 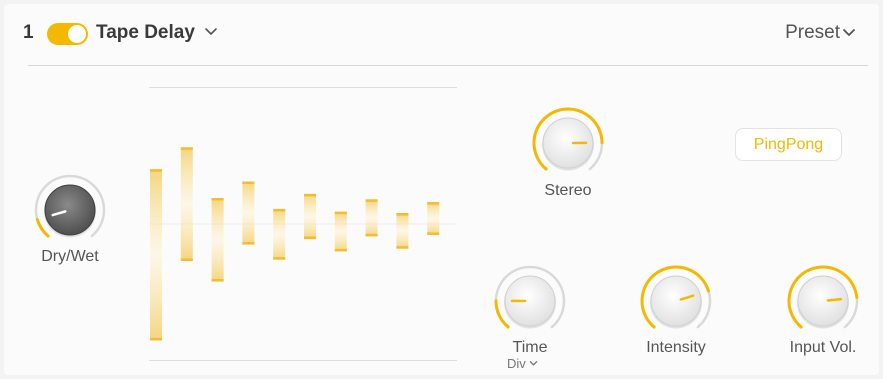 I want to click on effect-enable-toggle, so click(x=67, y=34).